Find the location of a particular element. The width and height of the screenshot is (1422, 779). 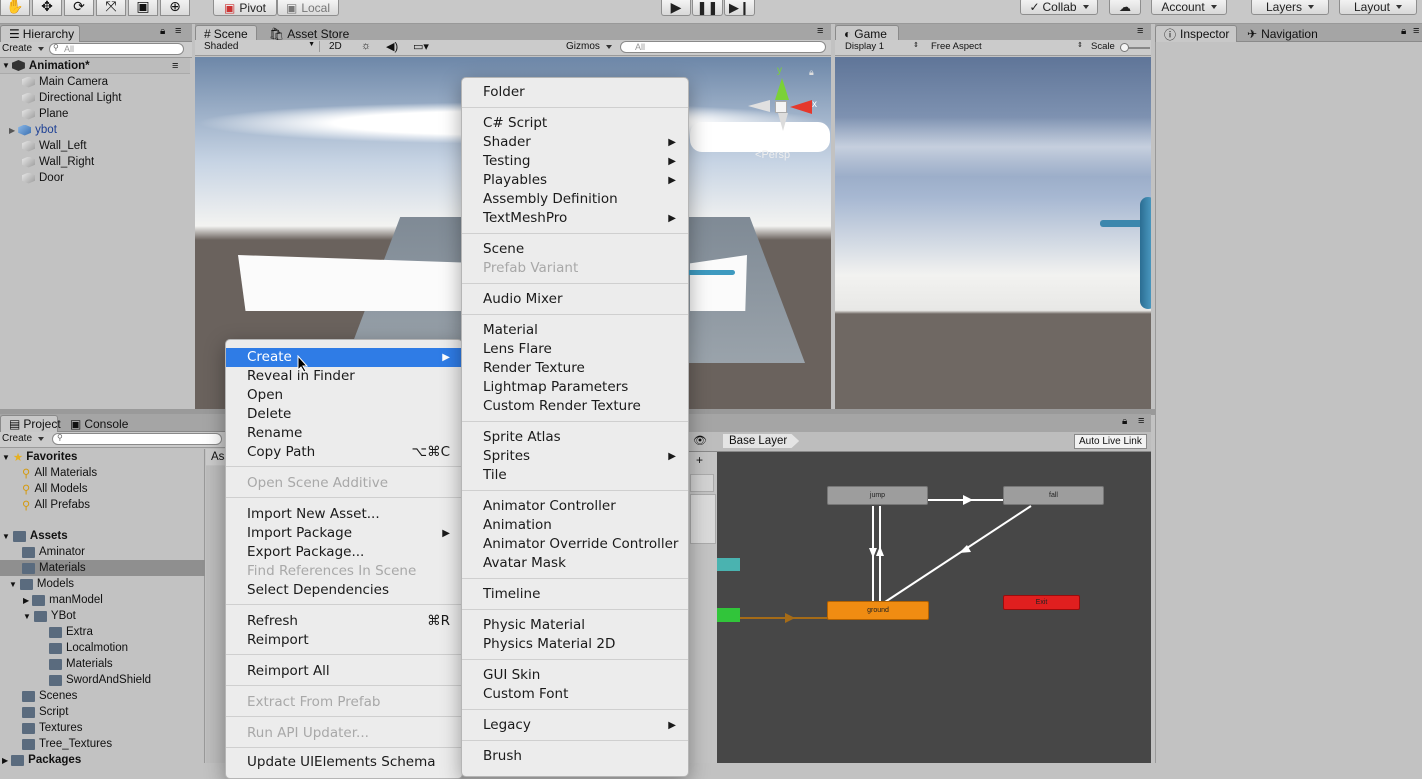

create-item-shader: Shader ▶ is located at coordinates (575, 142).